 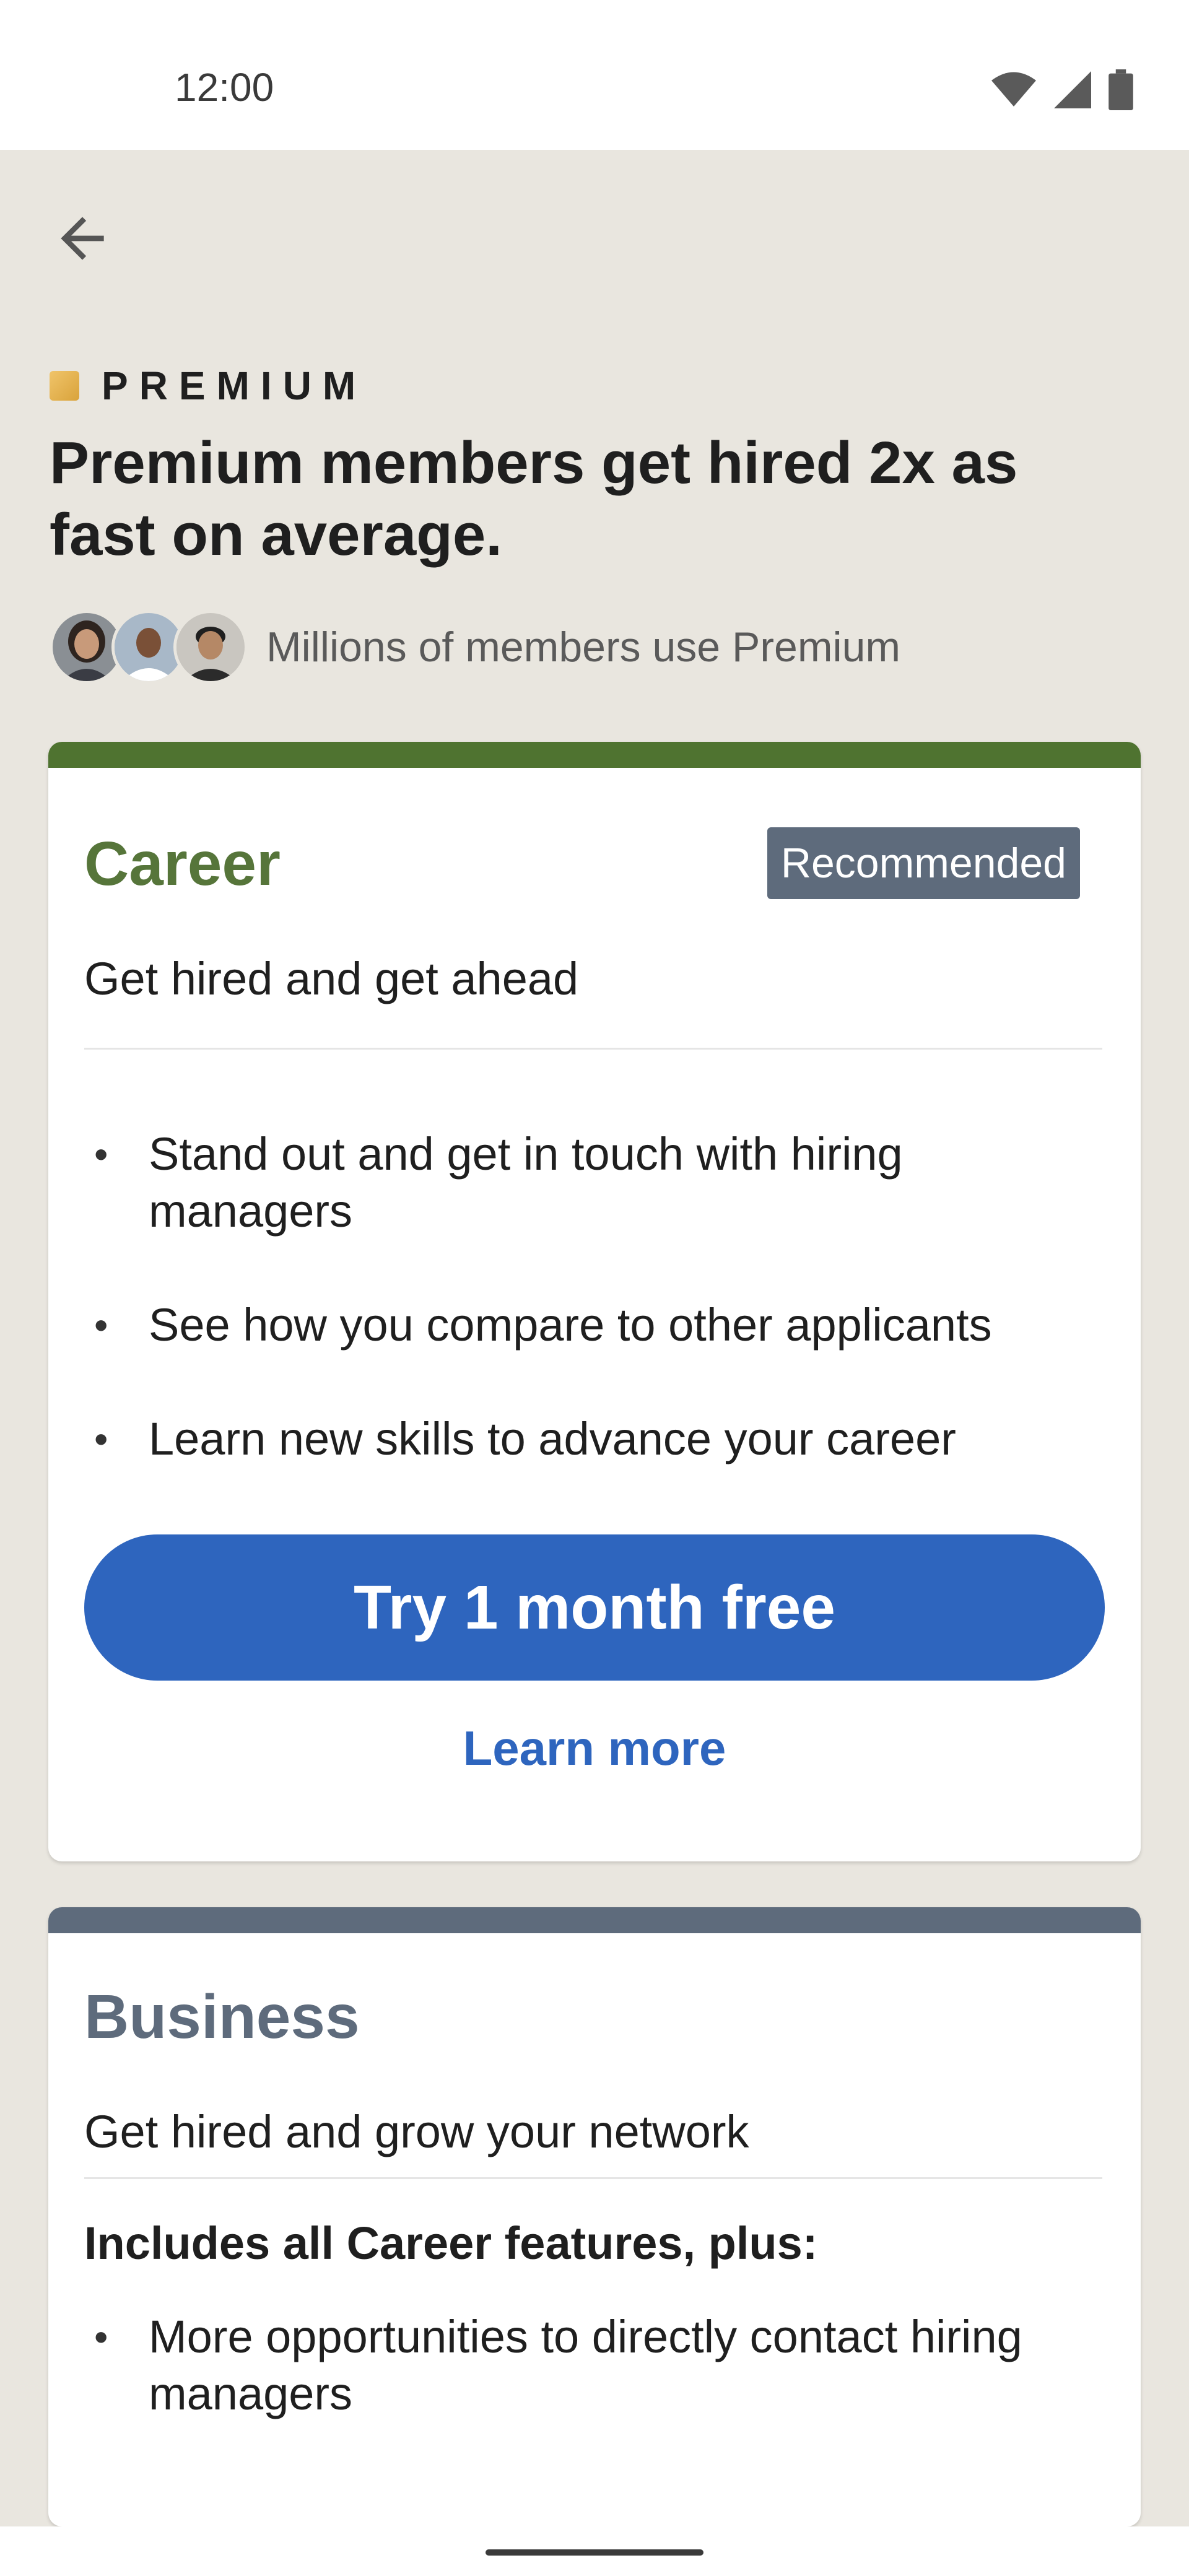 What do you see at coordinates (923, 863) in the screenshot?
I see `recommended-badge: Recommended` at bounding box center [923, 863].